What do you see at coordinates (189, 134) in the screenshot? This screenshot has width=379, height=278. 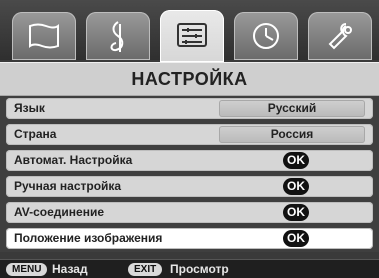 I see `row-country: Страна Россия` at bounding box center [189, 134].